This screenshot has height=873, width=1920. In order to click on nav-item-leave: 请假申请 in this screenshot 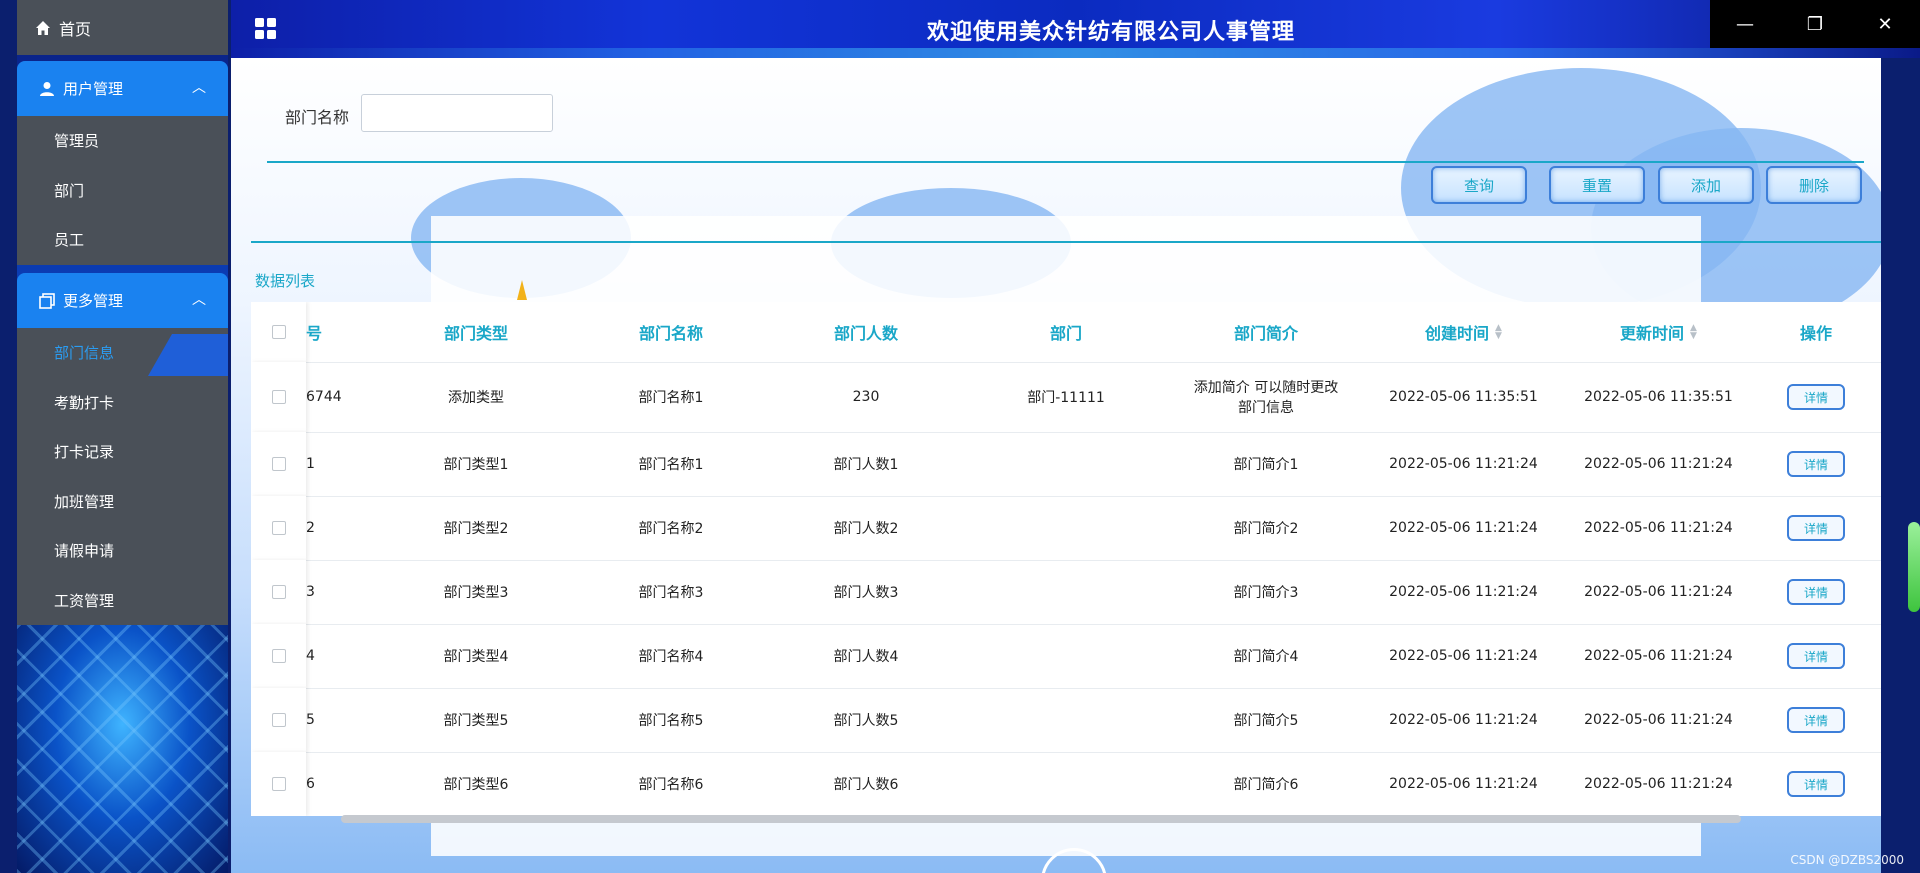, I will do `click(122, 551)`.